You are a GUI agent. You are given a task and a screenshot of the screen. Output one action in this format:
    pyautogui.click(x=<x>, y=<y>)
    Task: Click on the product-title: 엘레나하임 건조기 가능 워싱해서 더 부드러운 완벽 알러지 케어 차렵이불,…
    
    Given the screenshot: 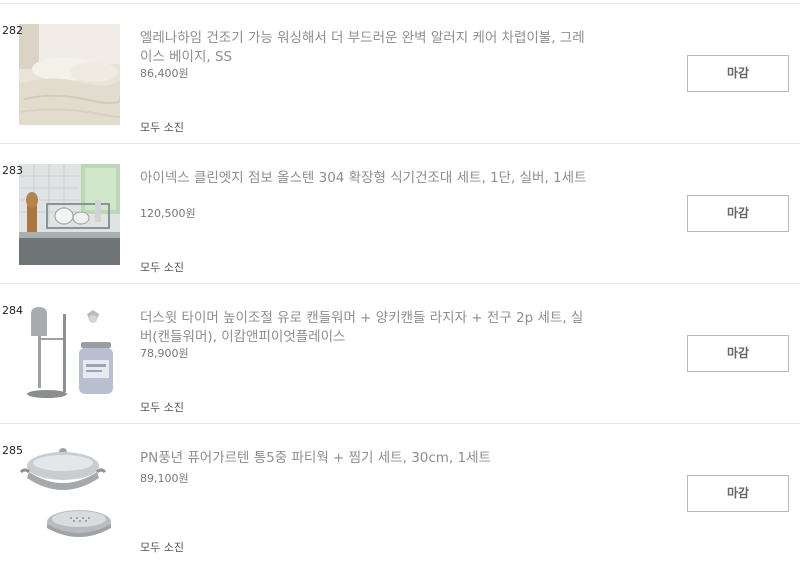 What is the action you would take?
    pyautogui.click(x=365, y=48)
    